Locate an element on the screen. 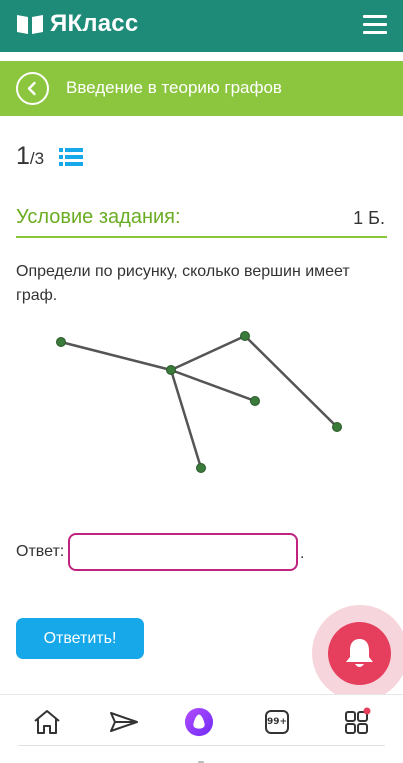 The width and height of the screenshot is (403, 763). answer-row: Ответ: . is located at coordinates (206, 552).